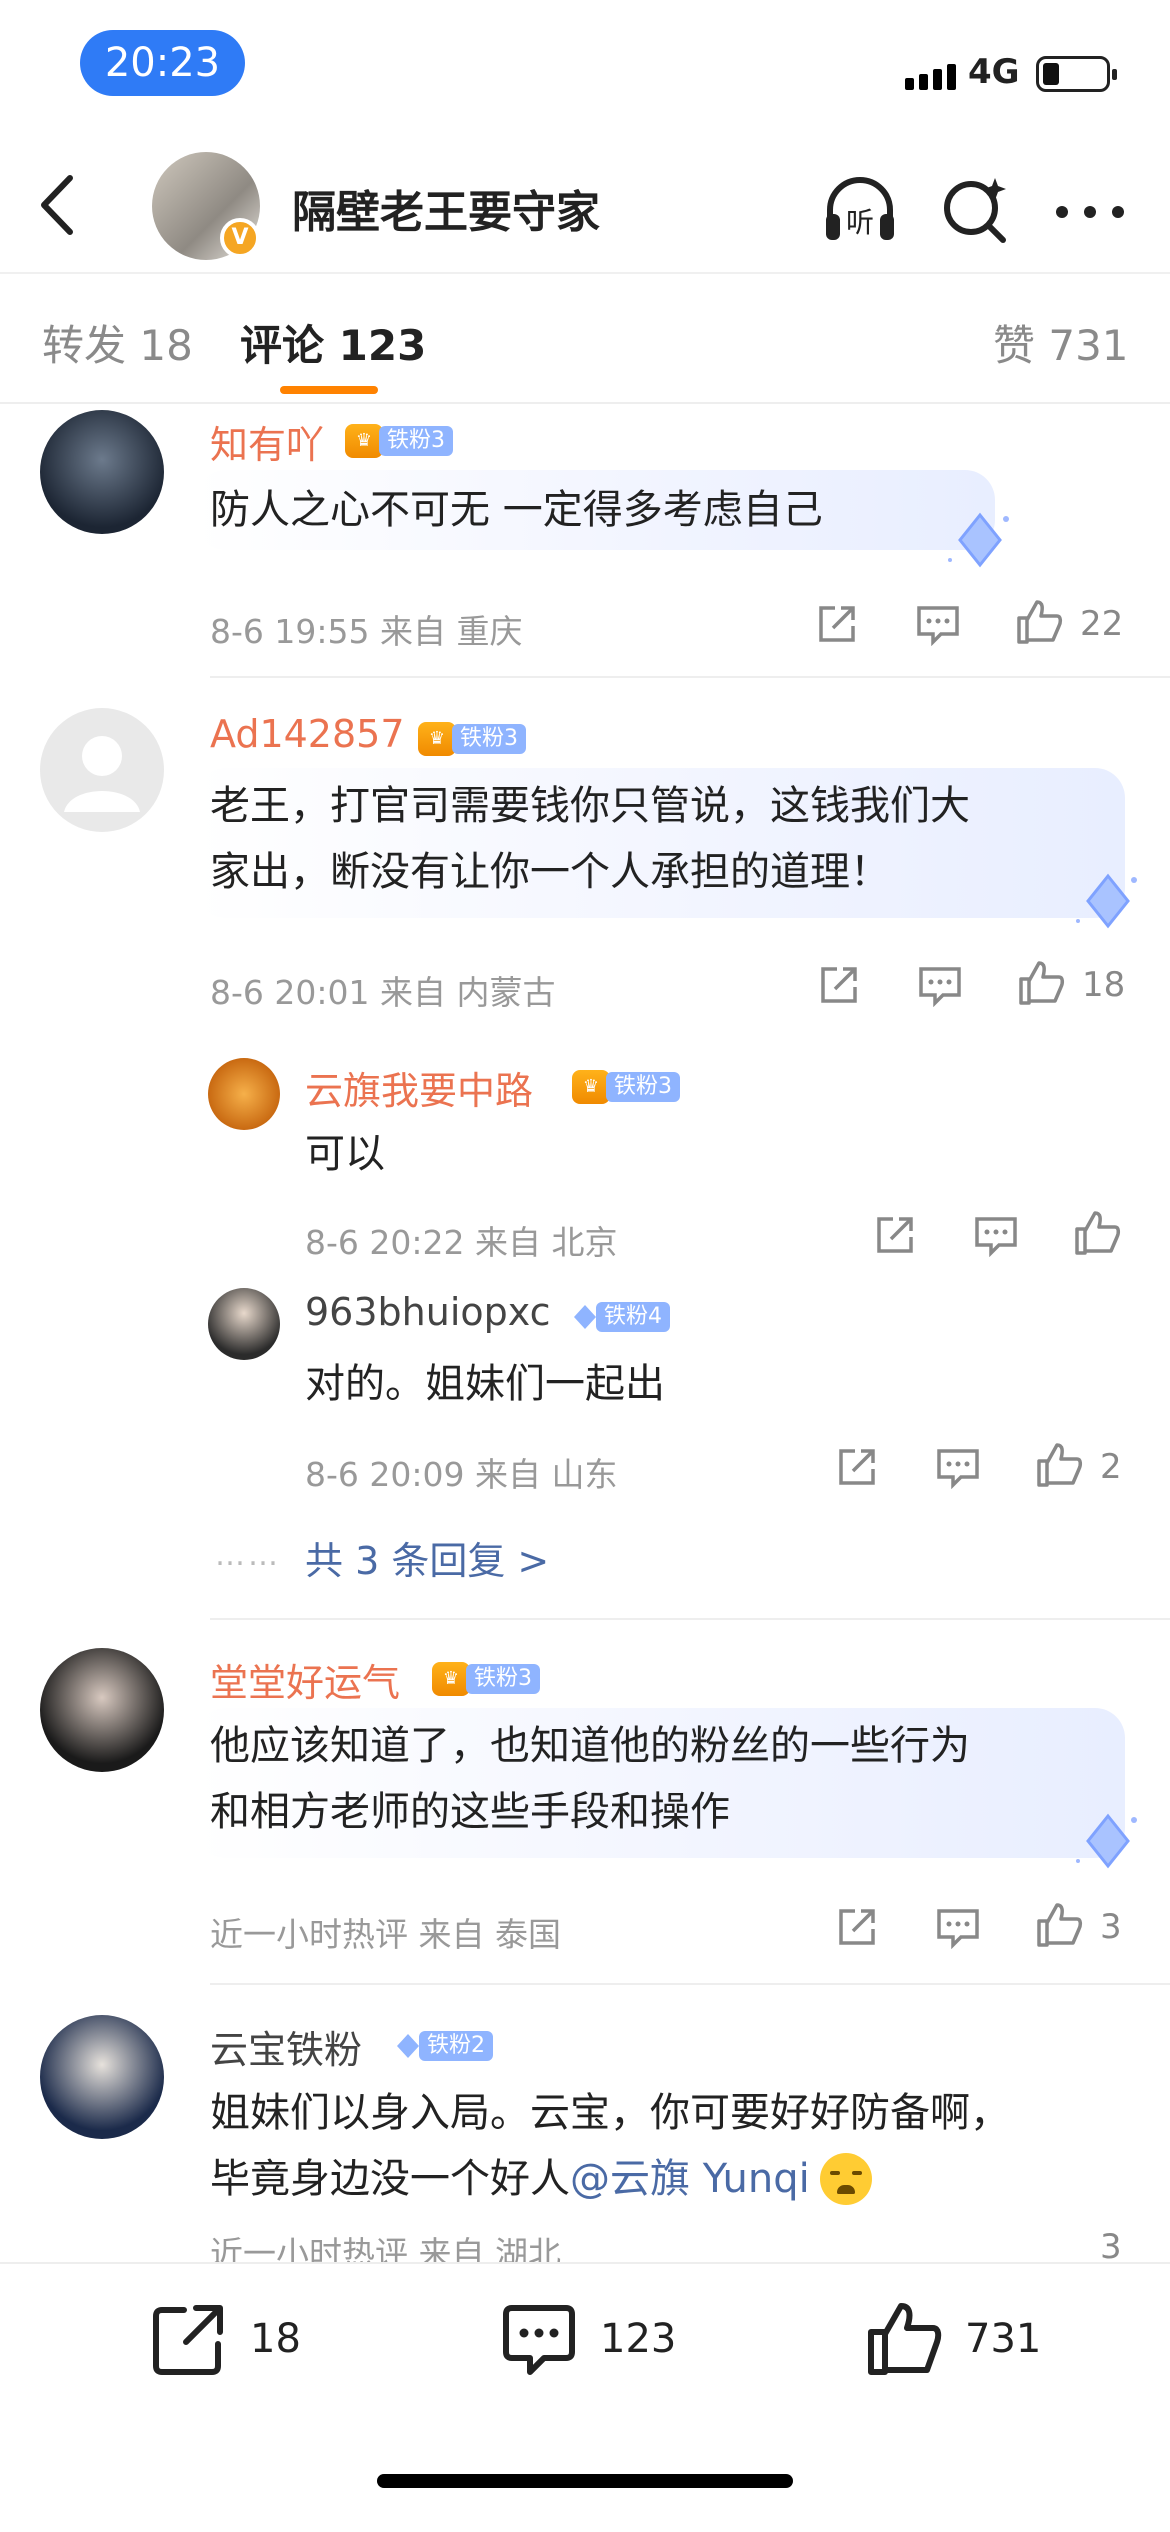 The width and height of the screenshot is (1170, 2532). Describe the element at coordinates (470, 1812) in the screenshot. I see `comment-text-line: 和相方老师的这些手段和操作` at that location.